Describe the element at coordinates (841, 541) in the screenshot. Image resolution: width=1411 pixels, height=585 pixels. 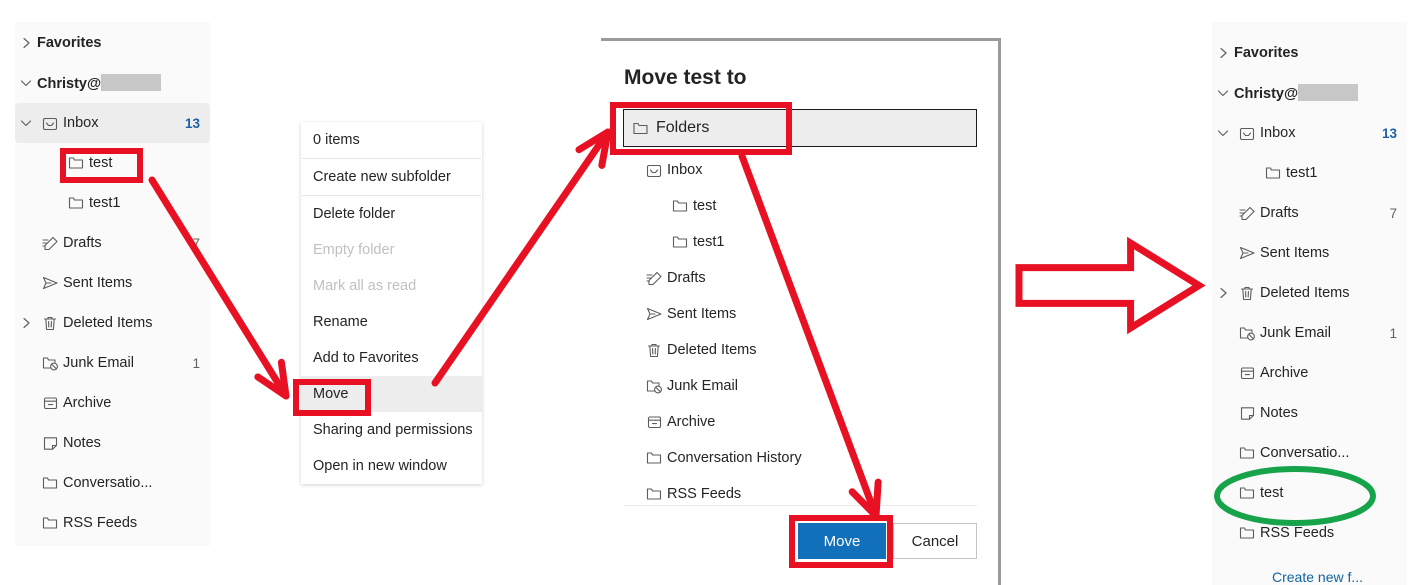
I see `box-move-button` at that location.